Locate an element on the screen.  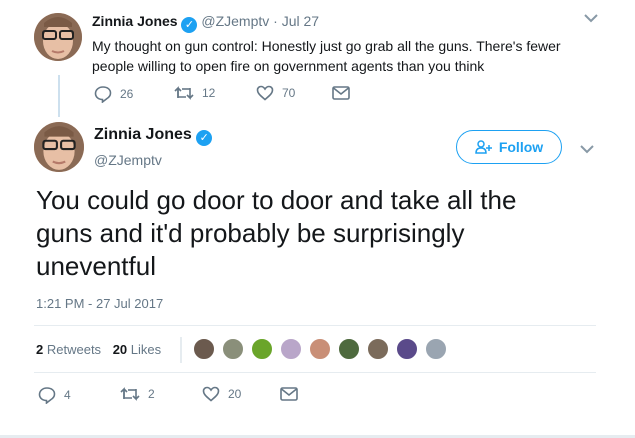
follow-label: Follow is located at coordinates (521, 147).